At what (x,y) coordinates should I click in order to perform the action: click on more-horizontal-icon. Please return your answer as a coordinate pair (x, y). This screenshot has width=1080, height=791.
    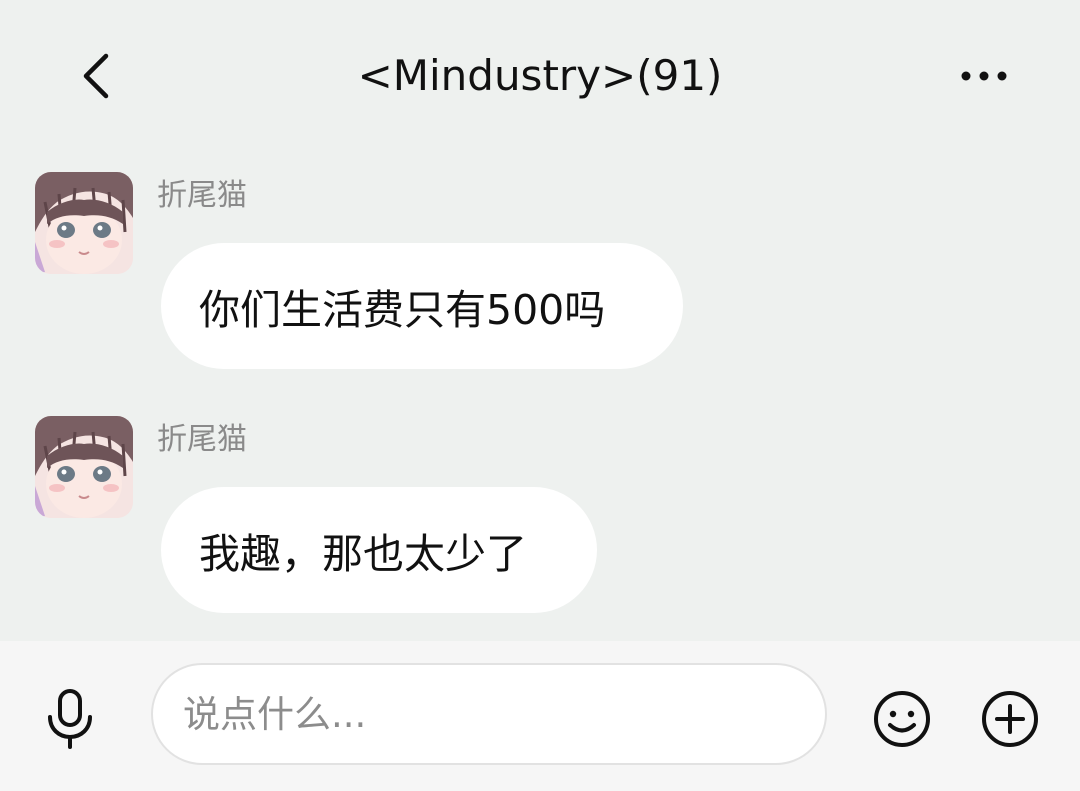
    Looking at the image, I should click on (984, 76).